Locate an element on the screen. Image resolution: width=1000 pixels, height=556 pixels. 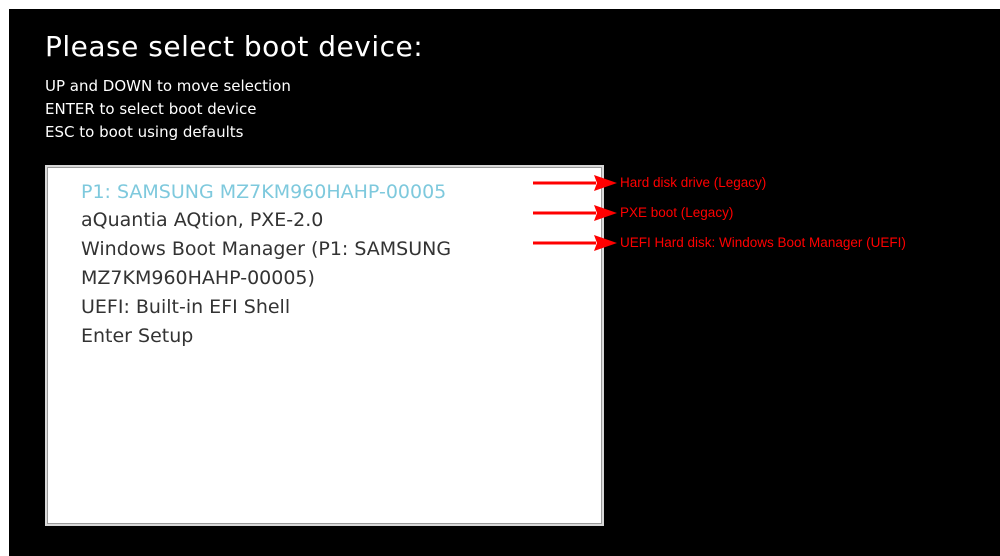
boot-option-windows-boot-manager-continued: MZ7KM960HAHP-00005) is located at coordinates (198, 278).